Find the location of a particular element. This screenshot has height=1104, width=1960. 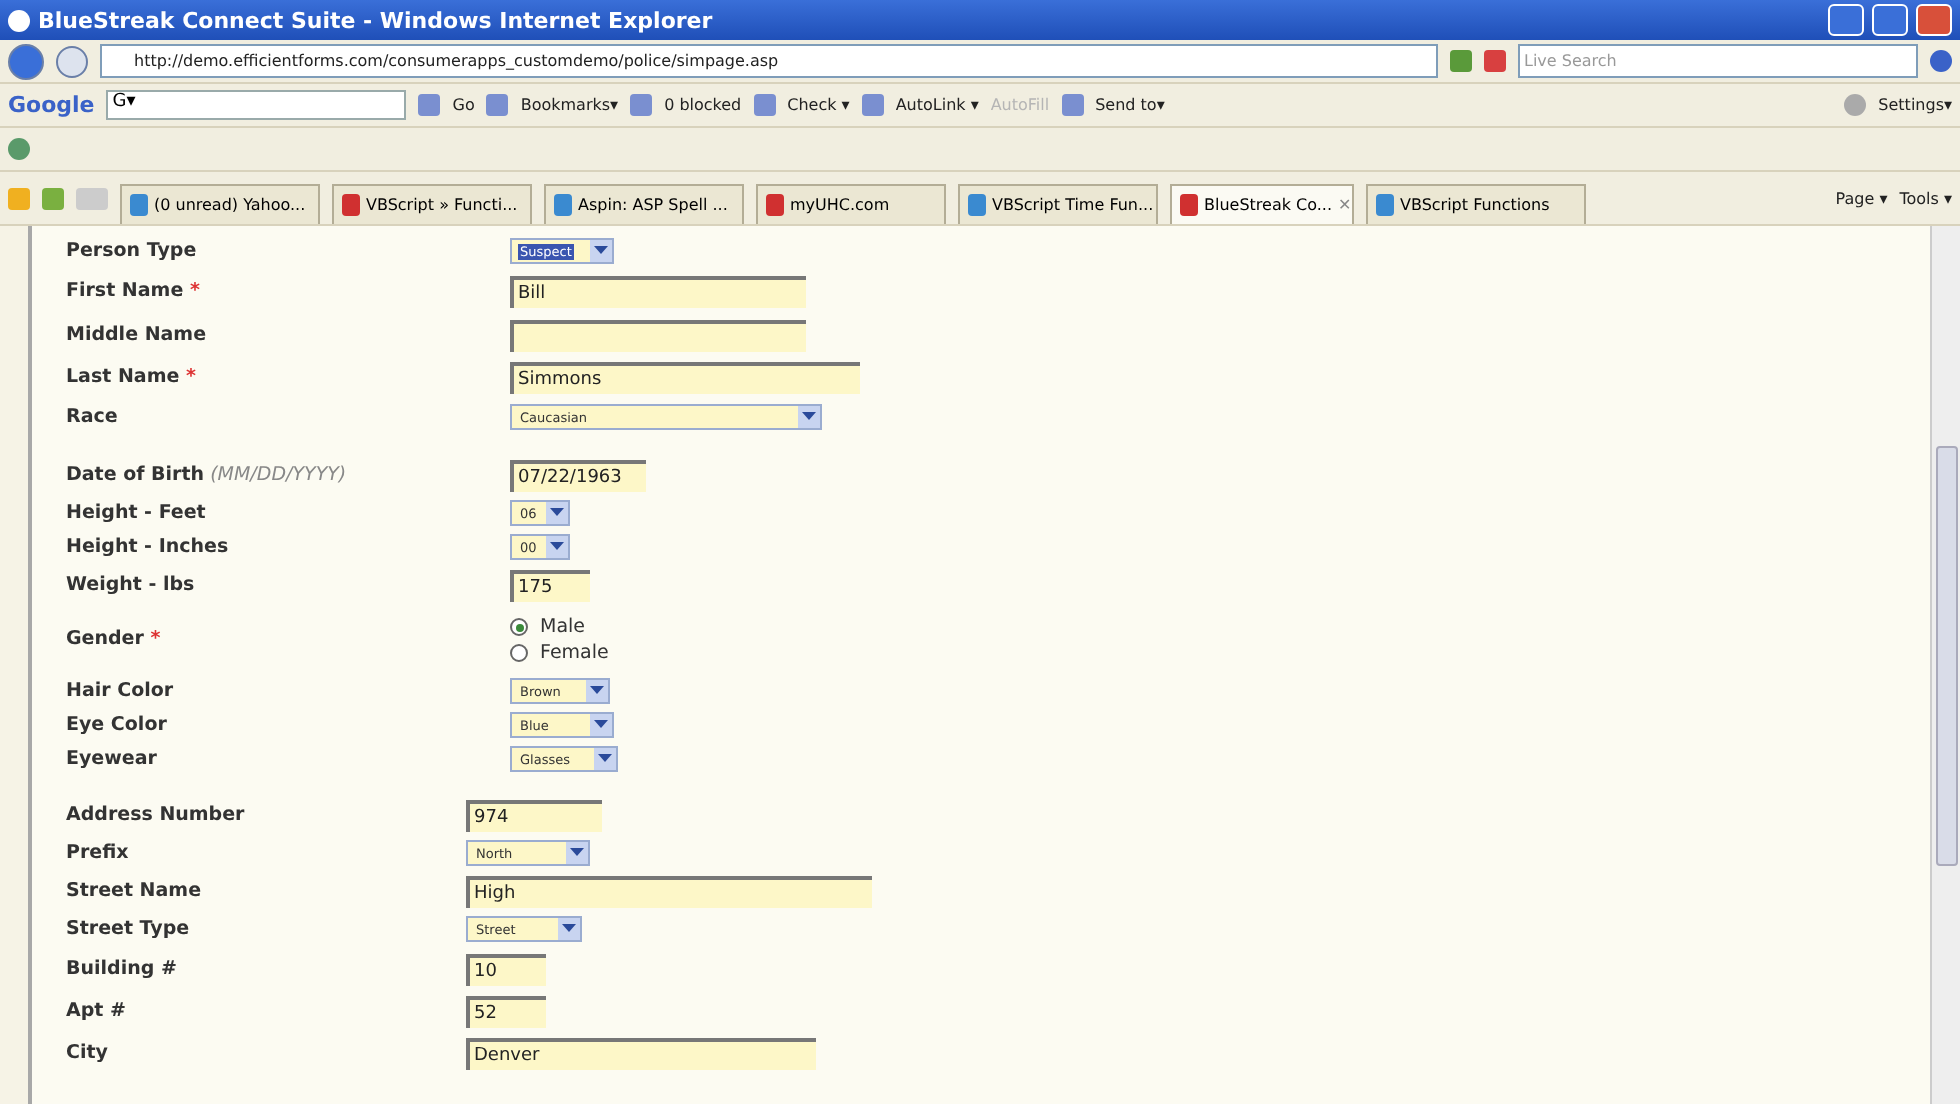

radio-option: Female is located at coordinates (559, 653).